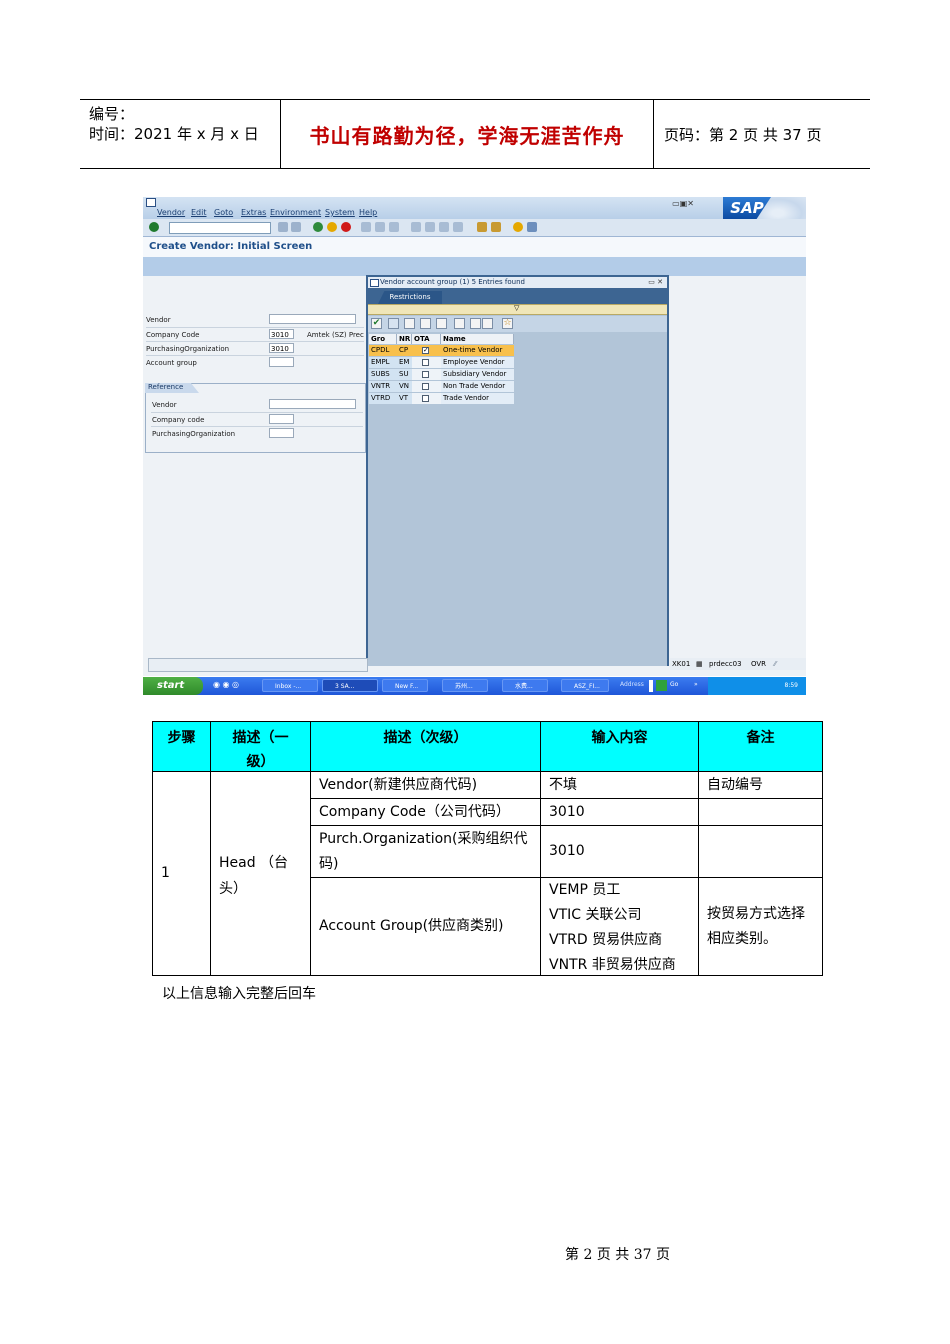  What do you see at coordinates (651, 686) in the screenshot?
I see `address-input` at bounding box center [651, 686].